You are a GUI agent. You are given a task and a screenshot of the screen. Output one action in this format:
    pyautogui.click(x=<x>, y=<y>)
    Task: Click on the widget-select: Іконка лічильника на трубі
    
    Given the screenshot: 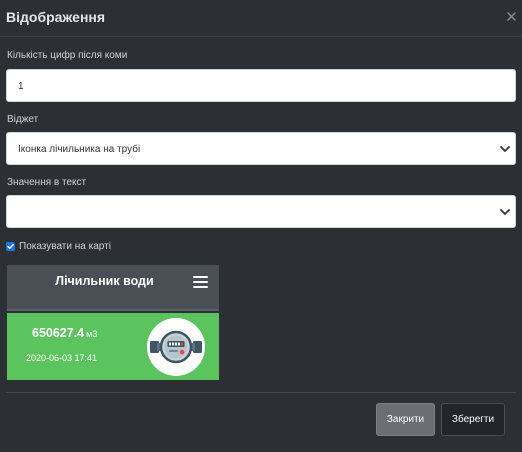 What is the action you would take?
    pyautogui.click(x=261, y=148)
    